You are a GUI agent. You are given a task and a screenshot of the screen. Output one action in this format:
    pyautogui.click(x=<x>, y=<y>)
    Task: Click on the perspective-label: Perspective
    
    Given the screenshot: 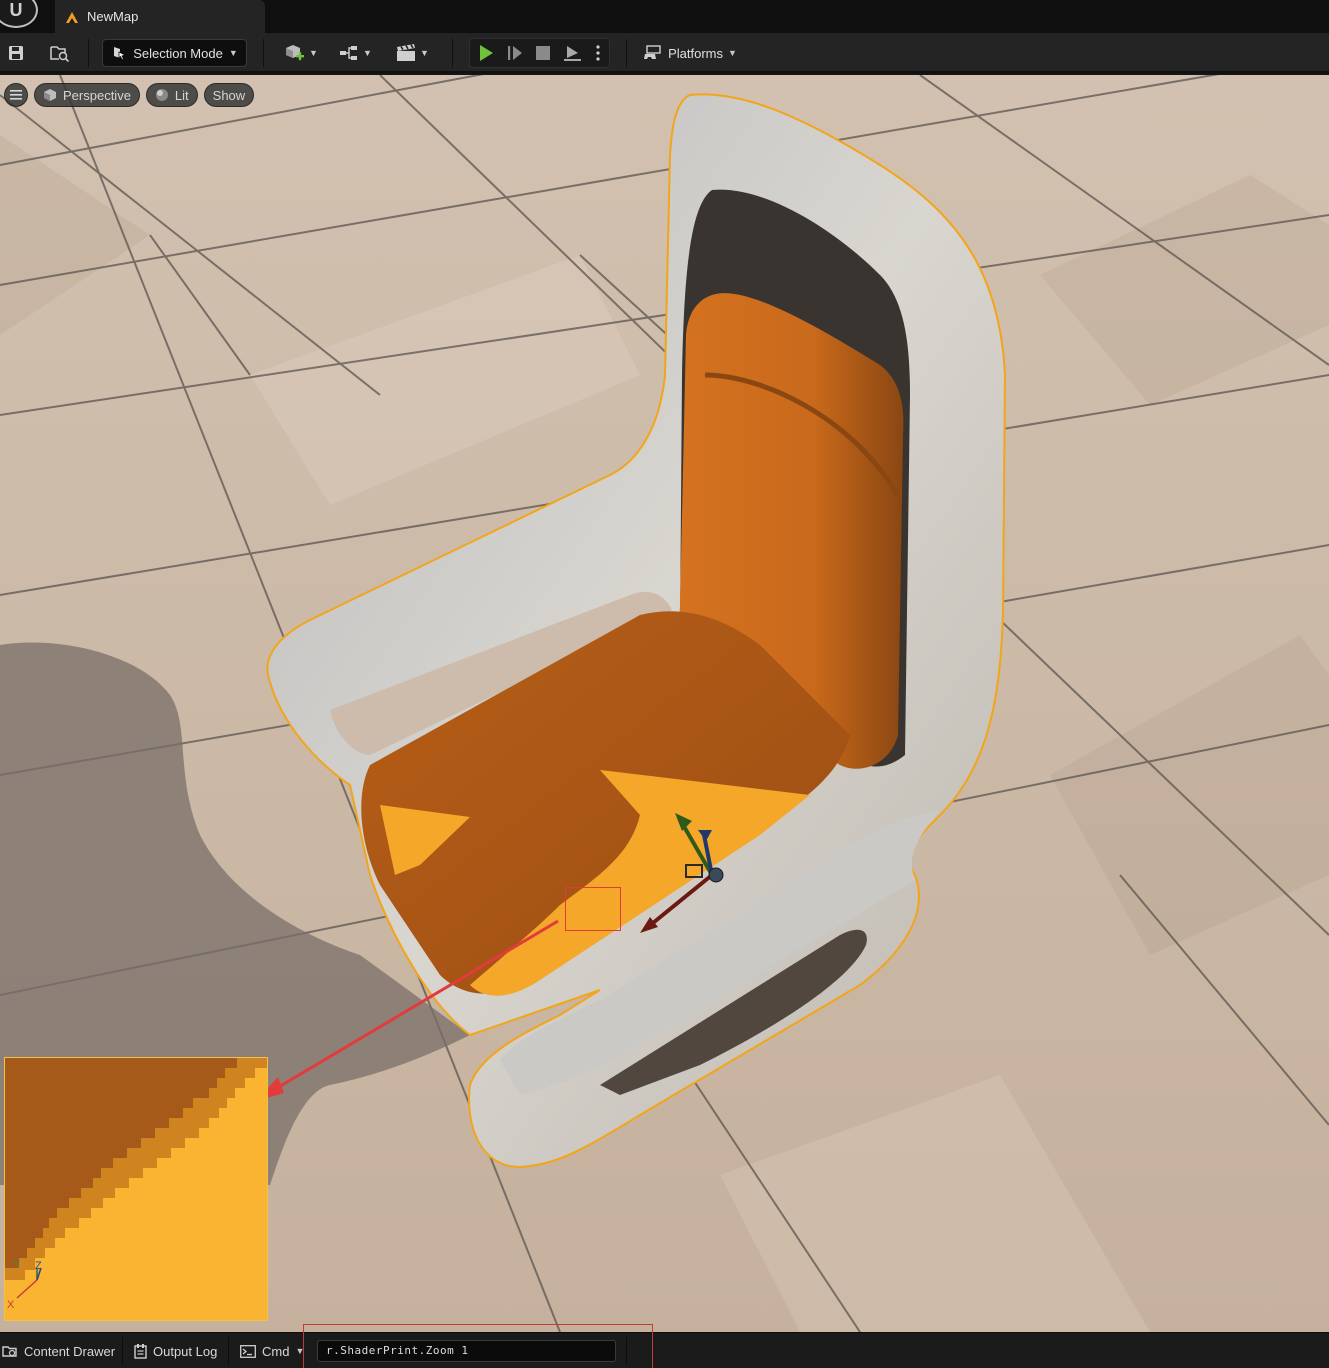 What is the action you would take?
    pyautogui.click(x=97, y=95)
    